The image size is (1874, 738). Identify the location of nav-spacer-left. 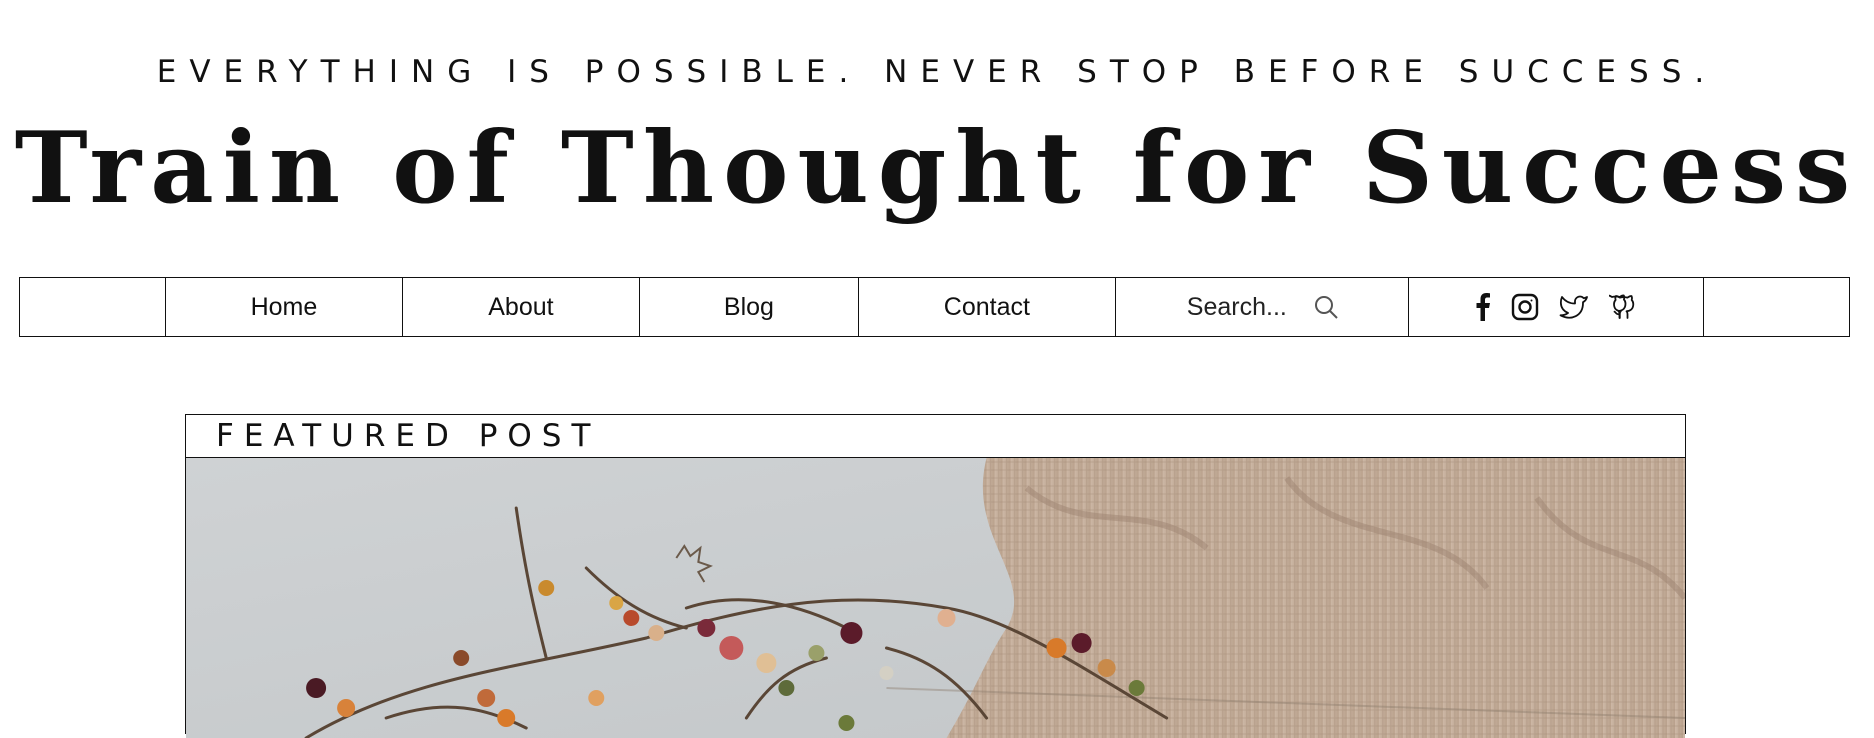
(93, 307).